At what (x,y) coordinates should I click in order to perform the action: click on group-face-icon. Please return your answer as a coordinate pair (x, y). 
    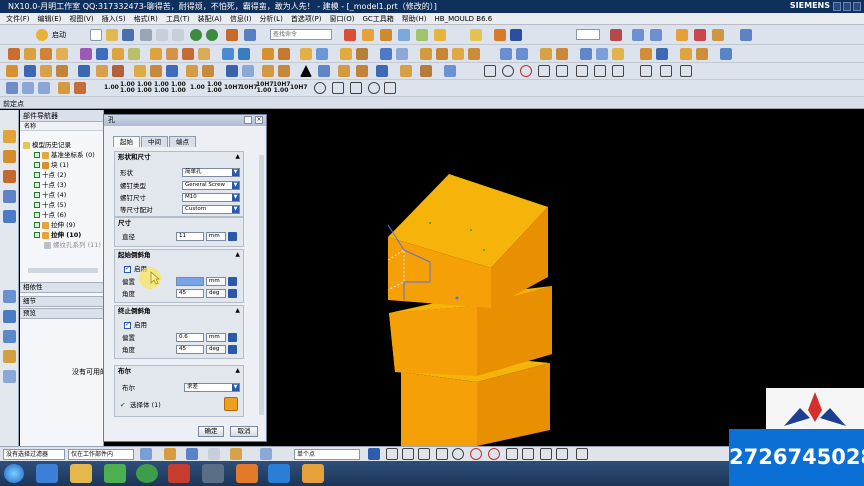
    Looking at the image, I should click on (426, 71).